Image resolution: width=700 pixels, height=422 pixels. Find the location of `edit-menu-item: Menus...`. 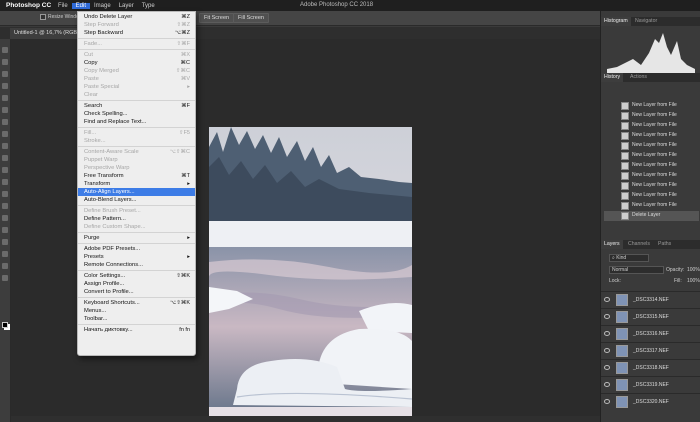

edit-menu-item: Menus... is located at coordinates (136, 311).